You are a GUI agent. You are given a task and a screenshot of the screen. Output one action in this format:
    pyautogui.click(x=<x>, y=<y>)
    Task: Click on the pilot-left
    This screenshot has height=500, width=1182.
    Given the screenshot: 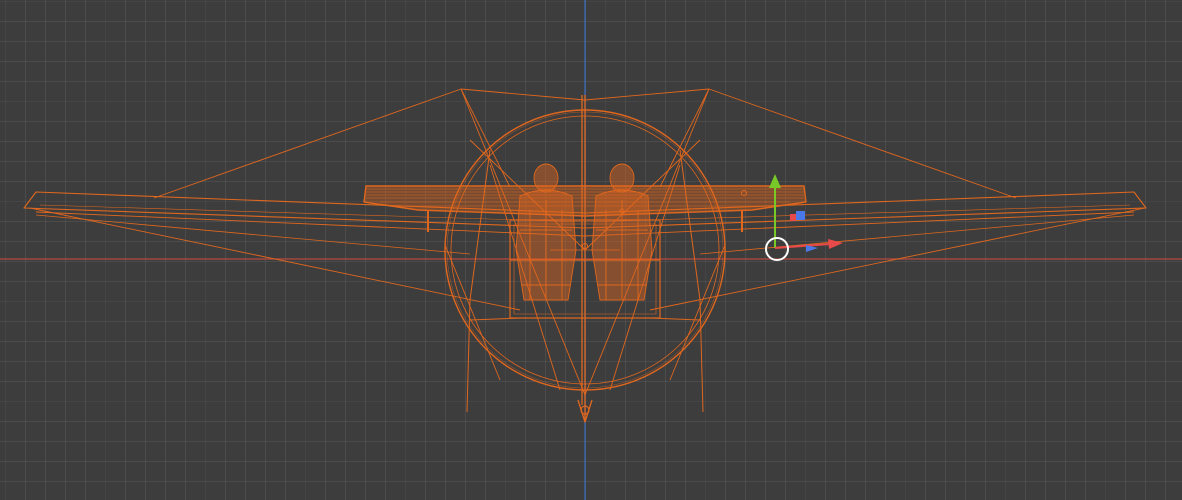 What is the action you would take?
    pyautogui.click(x=546, y=232)
    